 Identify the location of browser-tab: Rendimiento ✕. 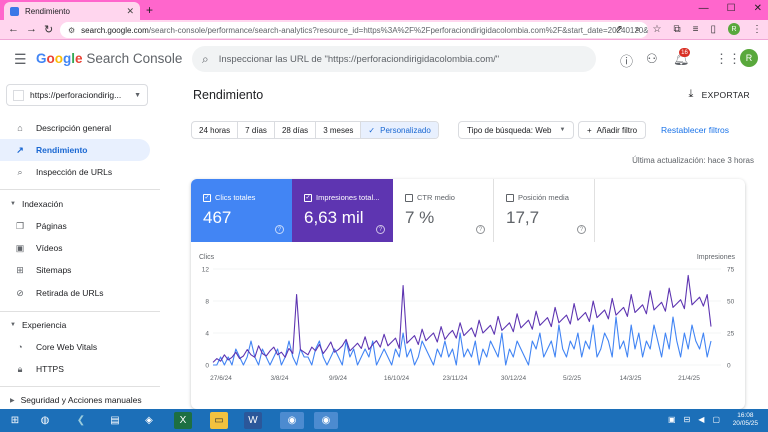
(72, 11).